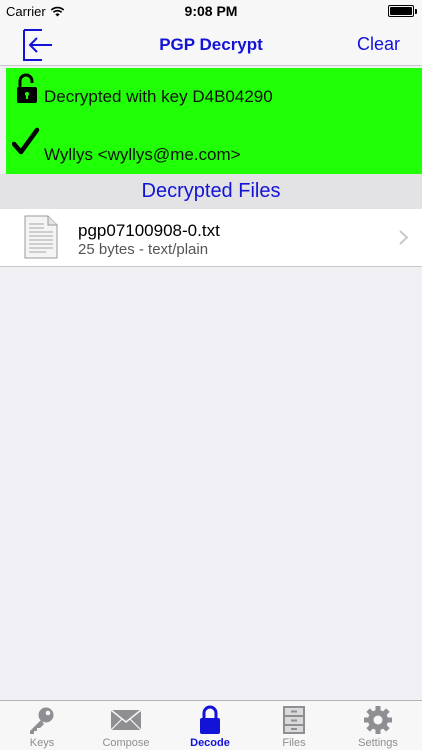 This screenshot has height=750, width=422. Describe the element at coordinates (42, 743) in the screenshot. I see `tab-keys-label: Keys` at that location.